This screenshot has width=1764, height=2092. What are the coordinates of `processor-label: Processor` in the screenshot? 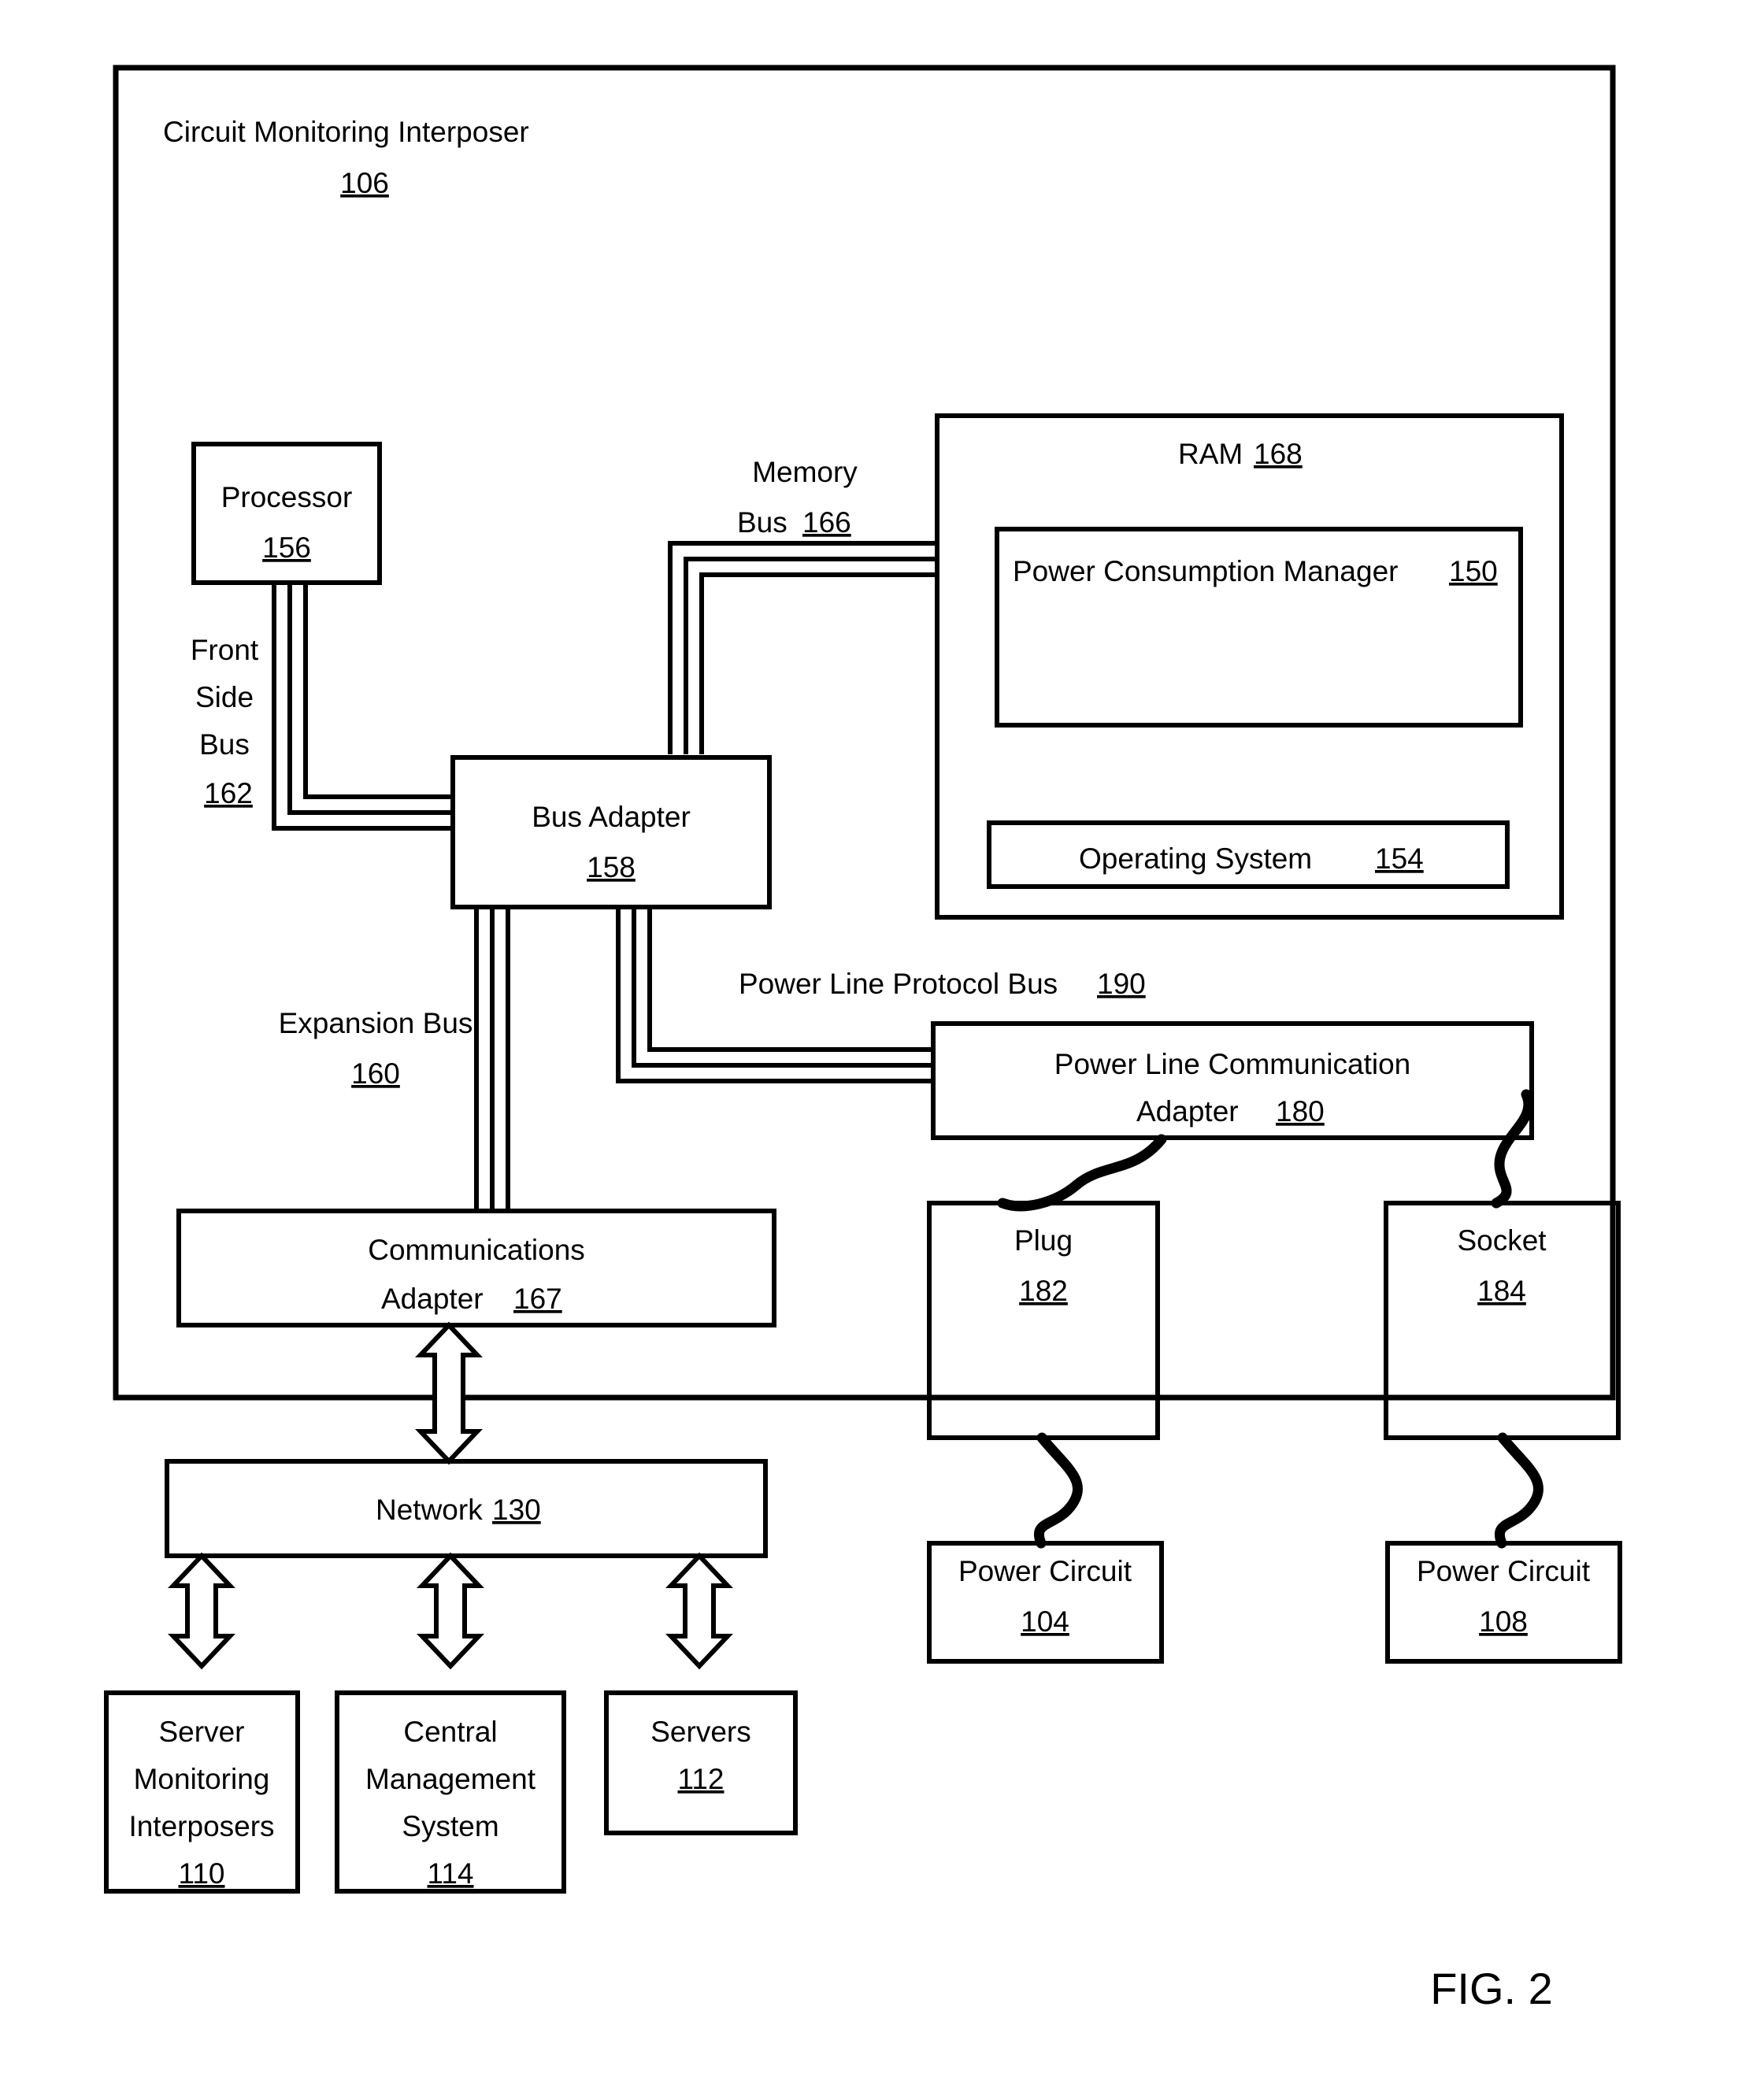 It's located at (287, 497).